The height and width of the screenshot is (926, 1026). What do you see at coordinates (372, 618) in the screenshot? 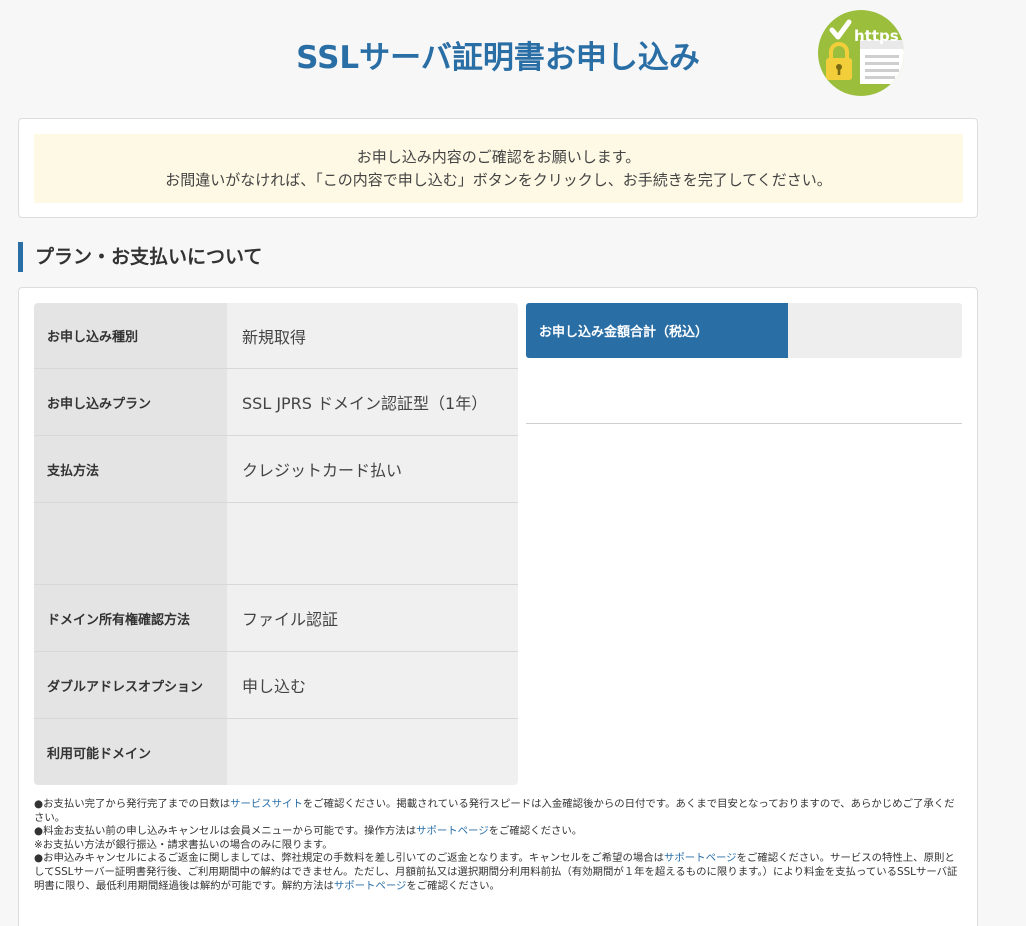
I see `row-value: ファイル認証` at bounding box center [372, 618].